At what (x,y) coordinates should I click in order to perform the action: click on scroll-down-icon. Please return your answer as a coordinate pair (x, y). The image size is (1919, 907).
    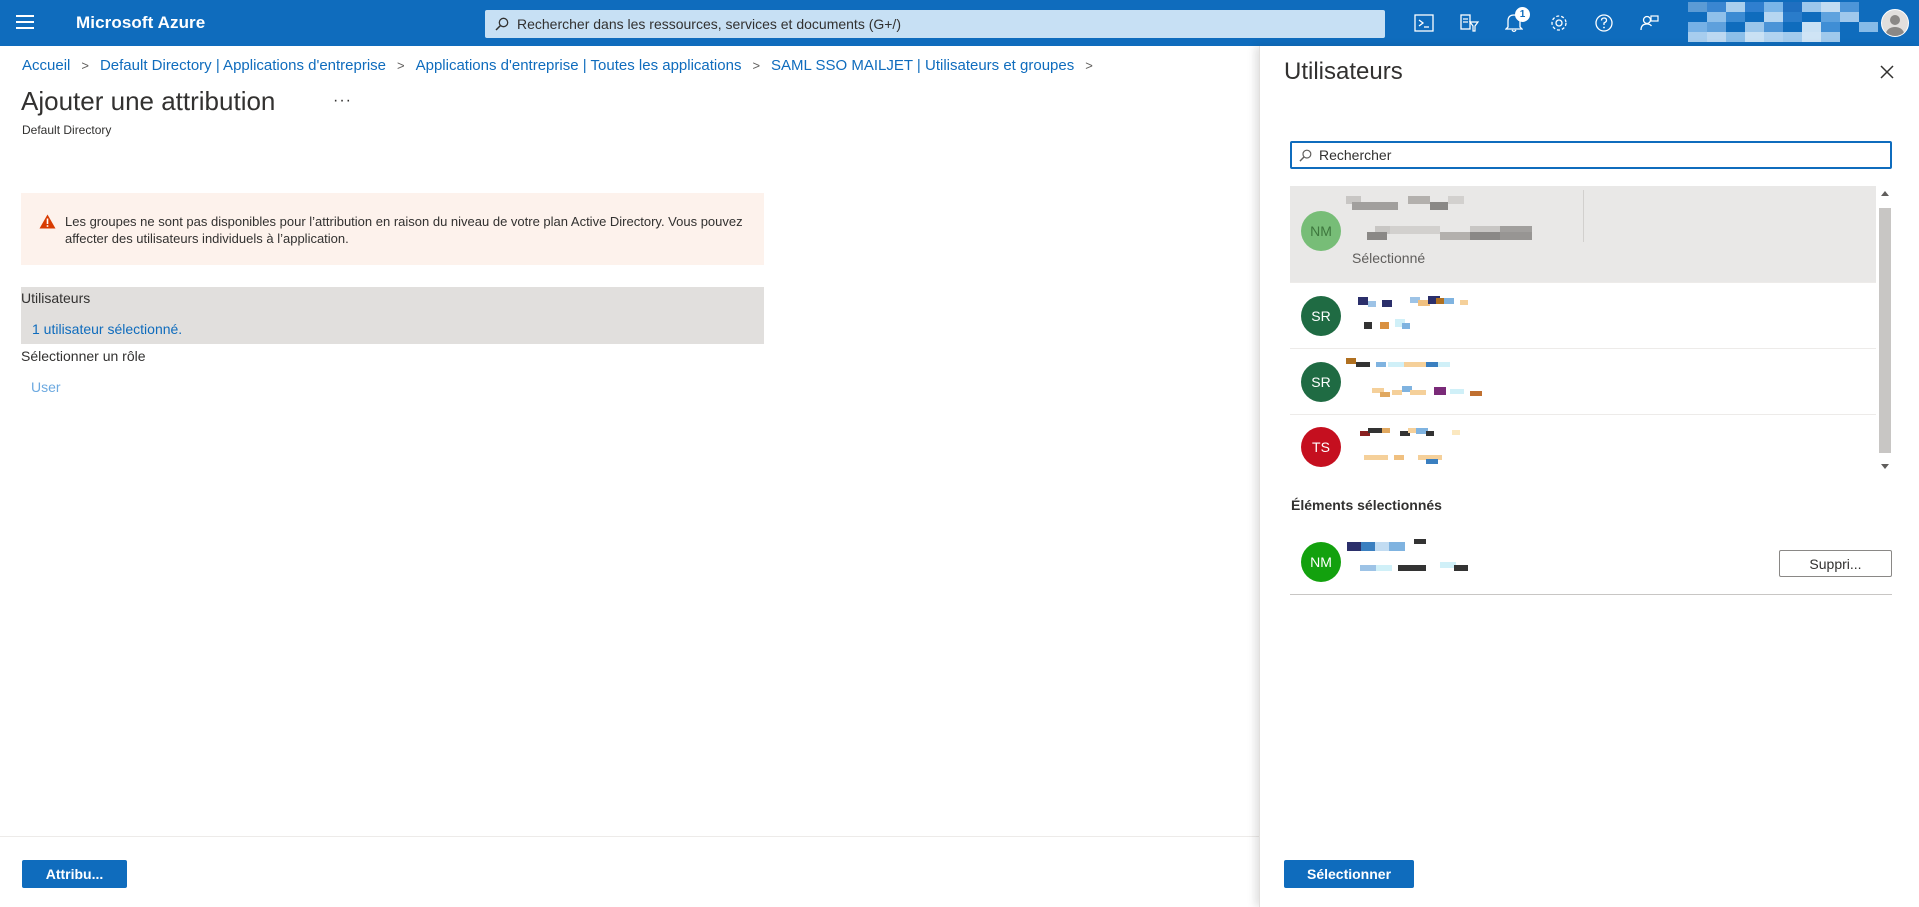
    Looking at the image, I should click on (1885, 466).